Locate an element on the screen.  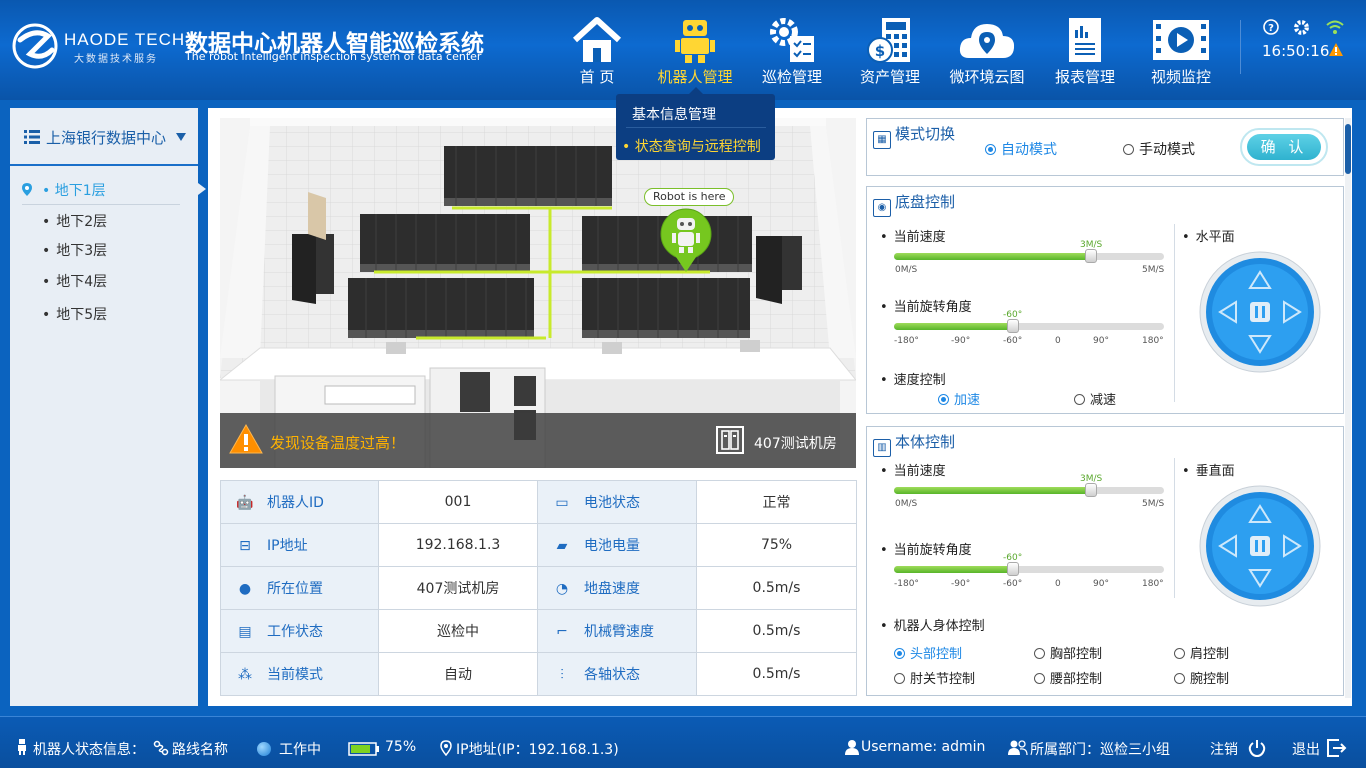
body-divider is located at coordinates (1174, 528).